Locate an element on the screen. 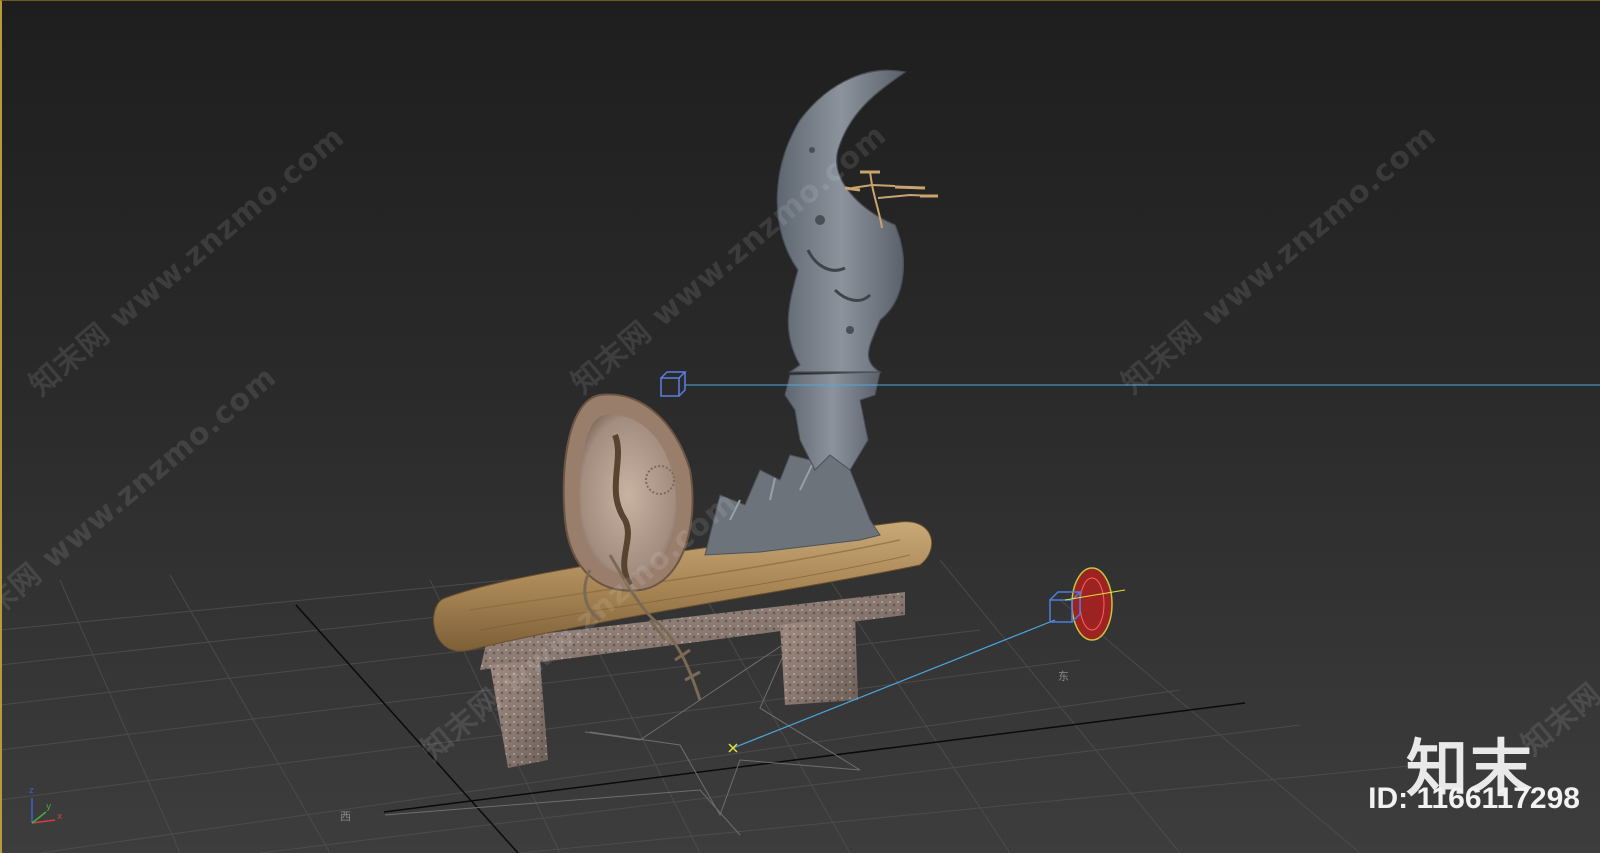  compass-west-label: 西 is located at coordinates (345, 816).